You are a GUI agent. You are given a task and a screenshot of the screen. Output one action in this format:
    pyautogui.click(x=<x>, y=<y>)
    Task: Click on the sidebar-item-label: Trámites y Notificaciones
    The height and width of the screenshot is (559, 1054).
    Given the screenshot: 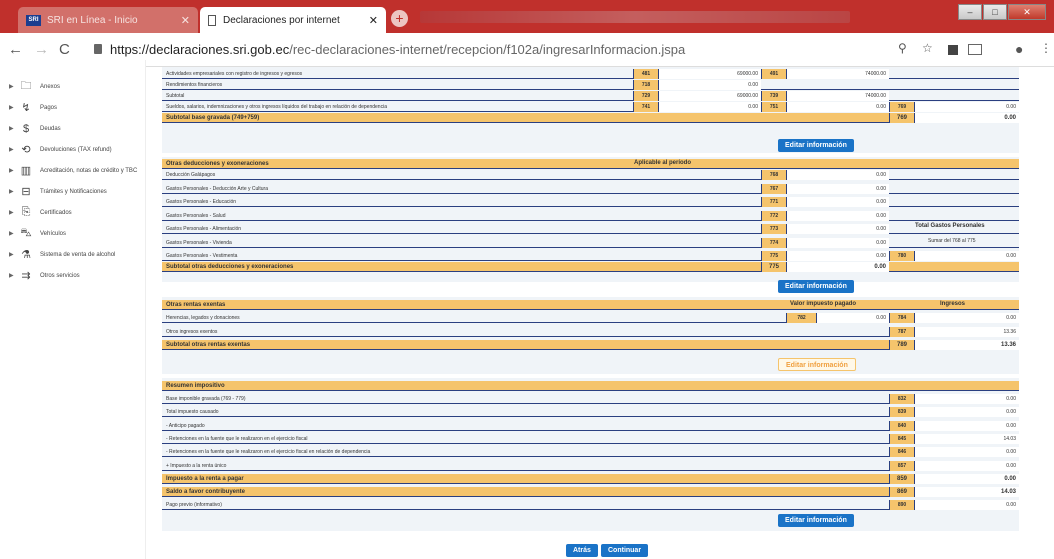 What is the action you would take?
    pyautogui.click(x=73, y=191)
    